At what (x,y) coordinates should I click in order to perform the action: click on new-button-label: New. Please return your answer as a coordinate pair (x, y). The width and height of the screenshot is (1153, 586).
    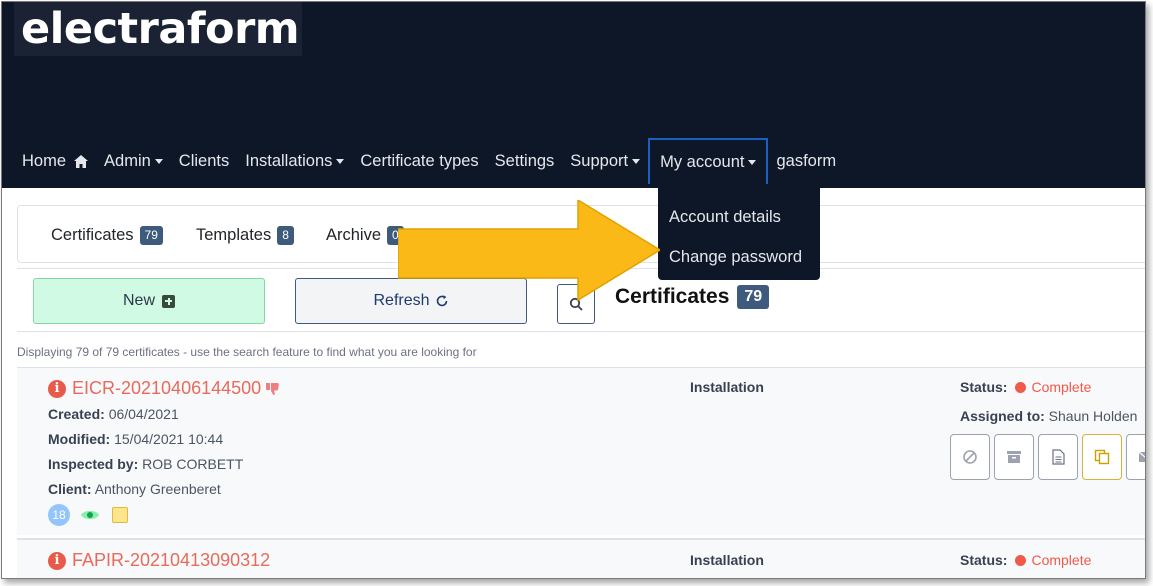
    Looking at the image, I should click on (138, 300).